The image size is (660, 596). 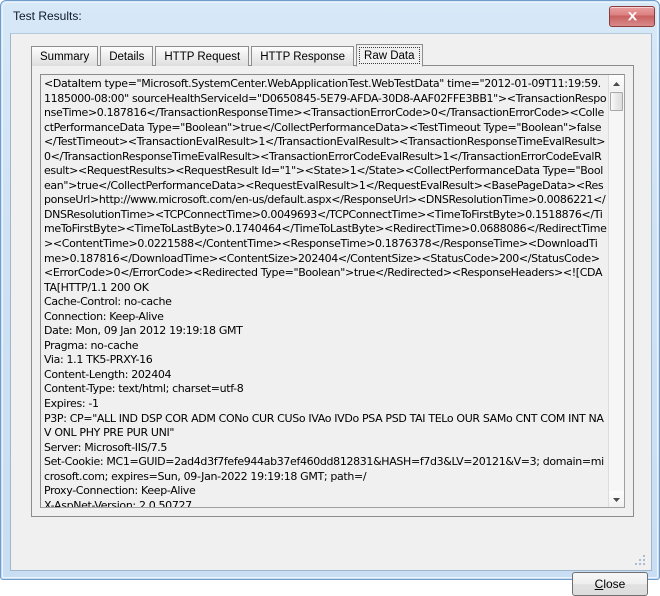 I want to click on scrollbar-thumb, so click(x=616, y=101).